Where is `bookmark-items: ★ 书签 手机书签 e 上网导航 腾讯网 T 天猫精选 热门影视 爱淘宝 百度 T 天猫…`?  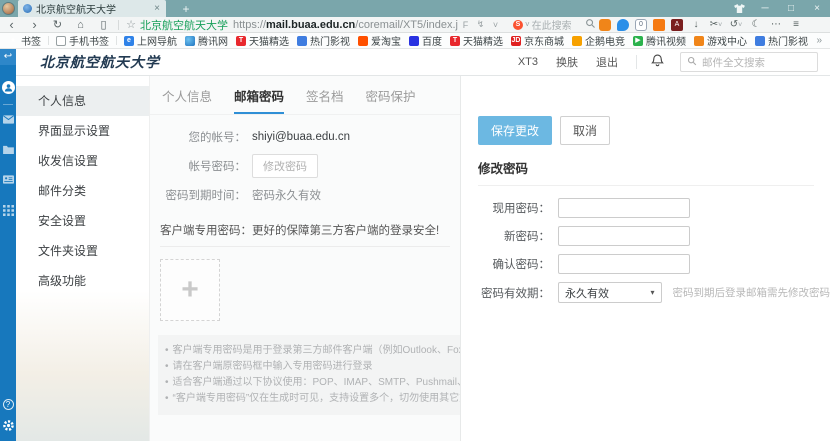 bookmark-items: ★ 书签 手机书签 e 上网导航 腾讯网 T 天猫精选 热门影视 爱淘宝 百度 T 天猫… is located at coordinates (408, 41).